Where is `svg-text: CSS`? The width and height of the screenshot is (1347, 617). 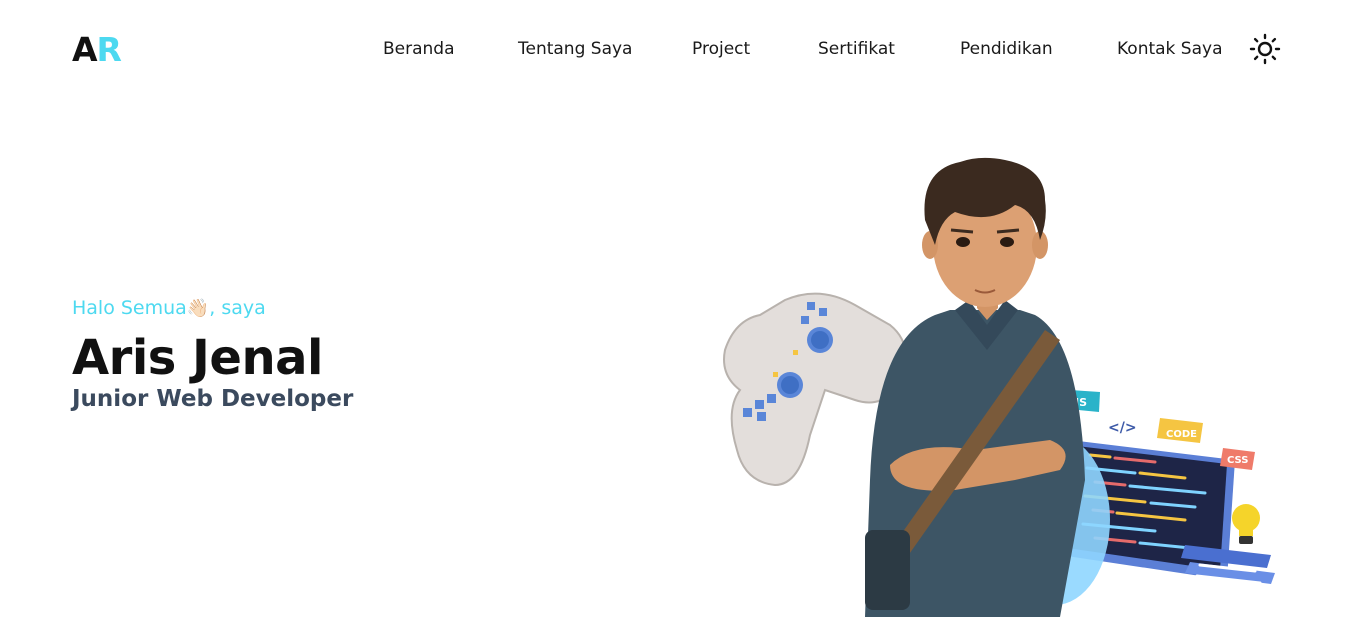 svg-text: CSS is located at coordinates (1237, 460).